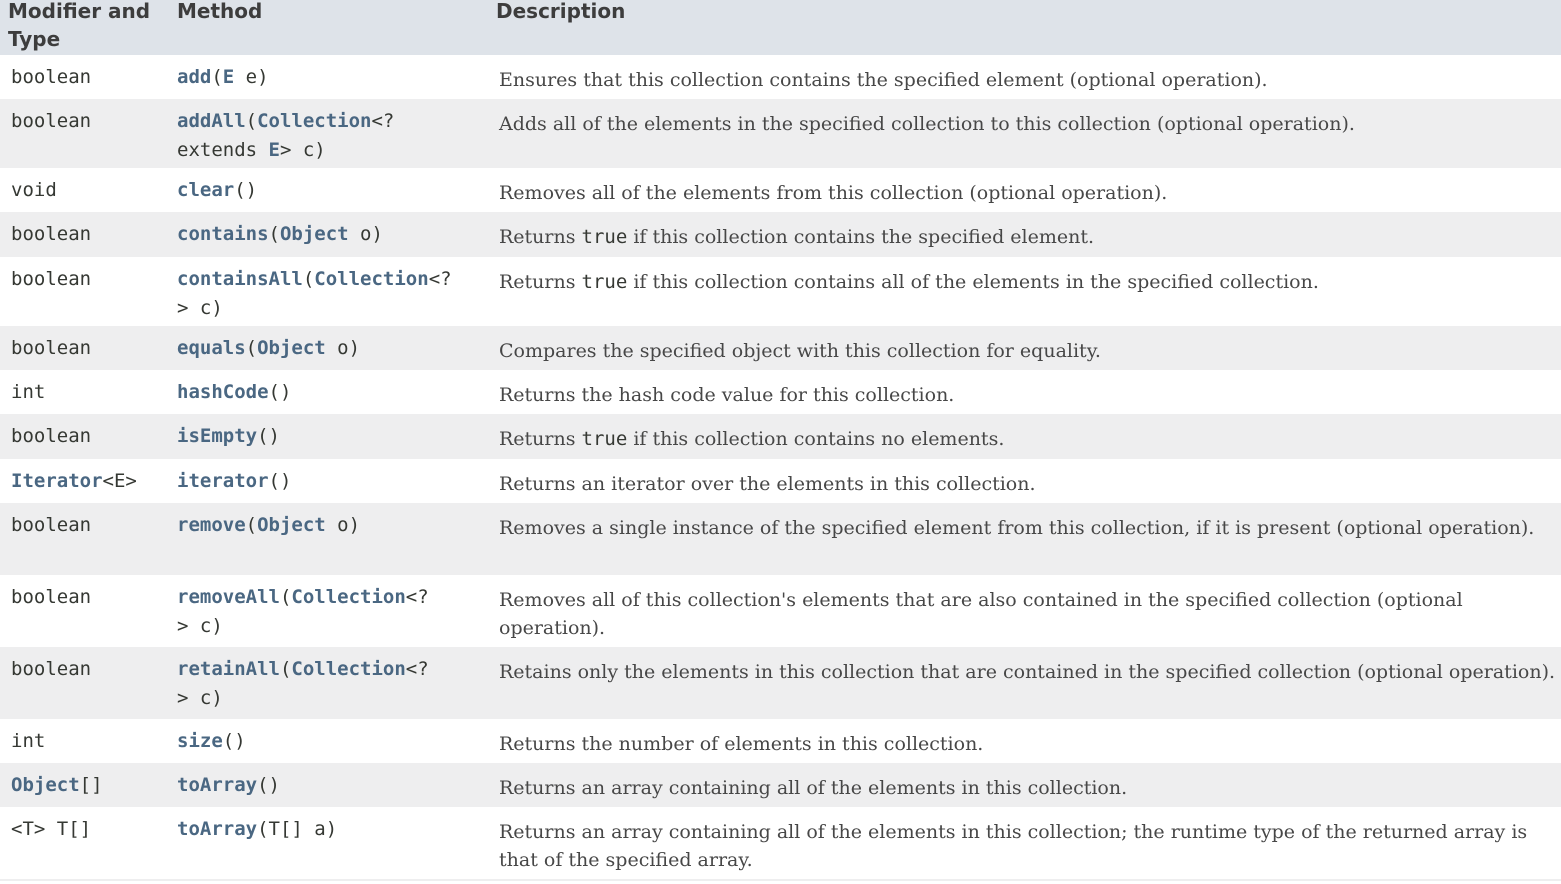  I want to click on method-signature: clear(), so click(217, 190).